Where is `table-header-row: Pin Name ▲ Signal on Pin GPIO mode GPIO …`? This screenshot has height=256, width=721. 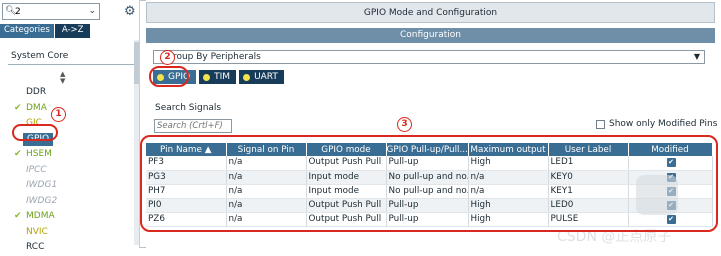
table-header-row: Pin Name ▲ Signal on Pin GPIO mode GPIO … is located at coordinates (429, 149).